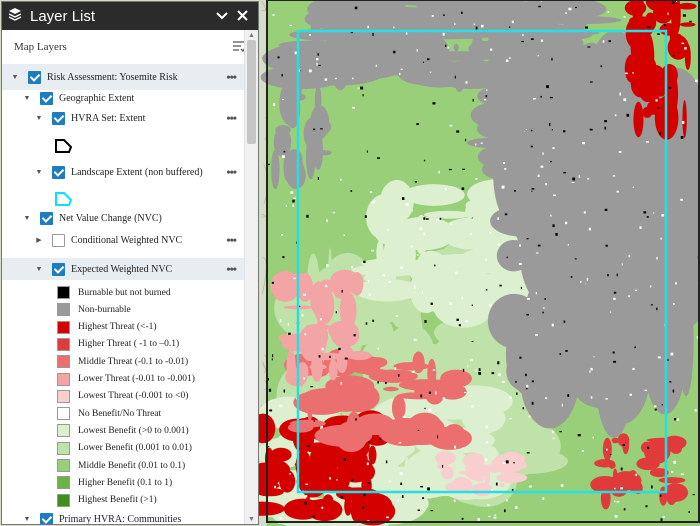  I want to click on layer-row: ▼ Expected Weighted NVC •••, so click(123, 269).